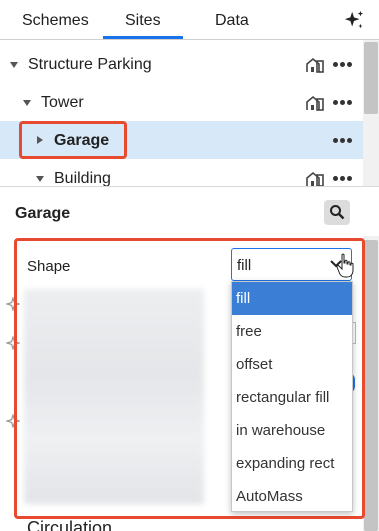  Describe the element at coordinates (55, 21) in the screenshot. I see `tab-schemes: Schemes` at that location.